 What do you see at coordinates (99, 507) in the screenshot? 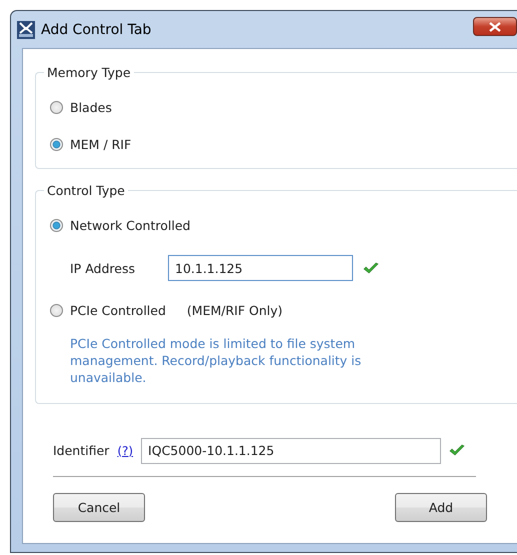
I see `cancel-button: Cancel` at bounding box center [99, 507].